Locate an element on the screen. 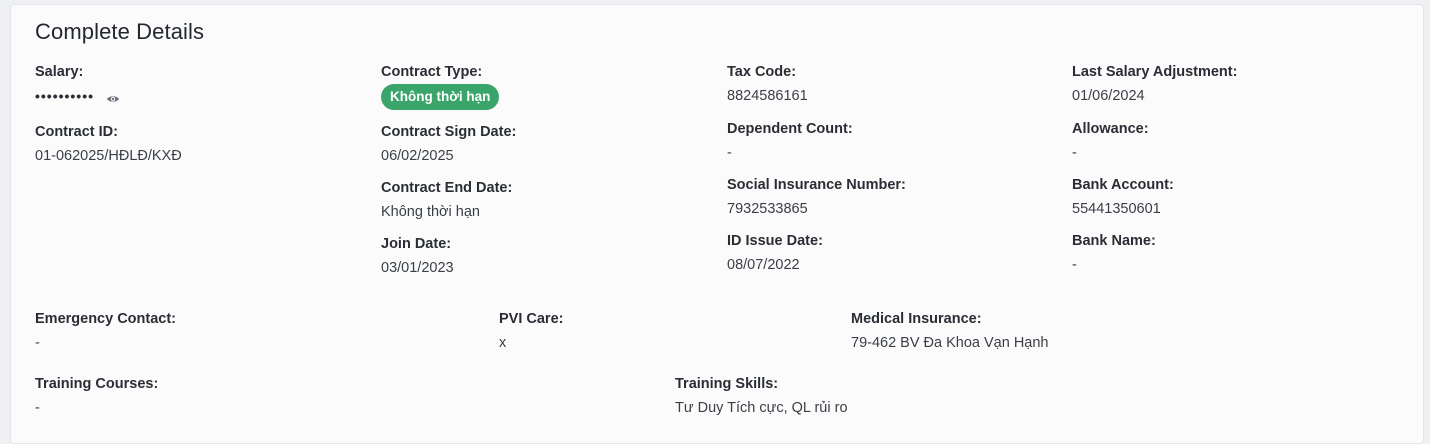 The height and width of the screenshot is (444, 1430). social-insurance-label: Social Insurance Number: is located at coordinates (816, 185).